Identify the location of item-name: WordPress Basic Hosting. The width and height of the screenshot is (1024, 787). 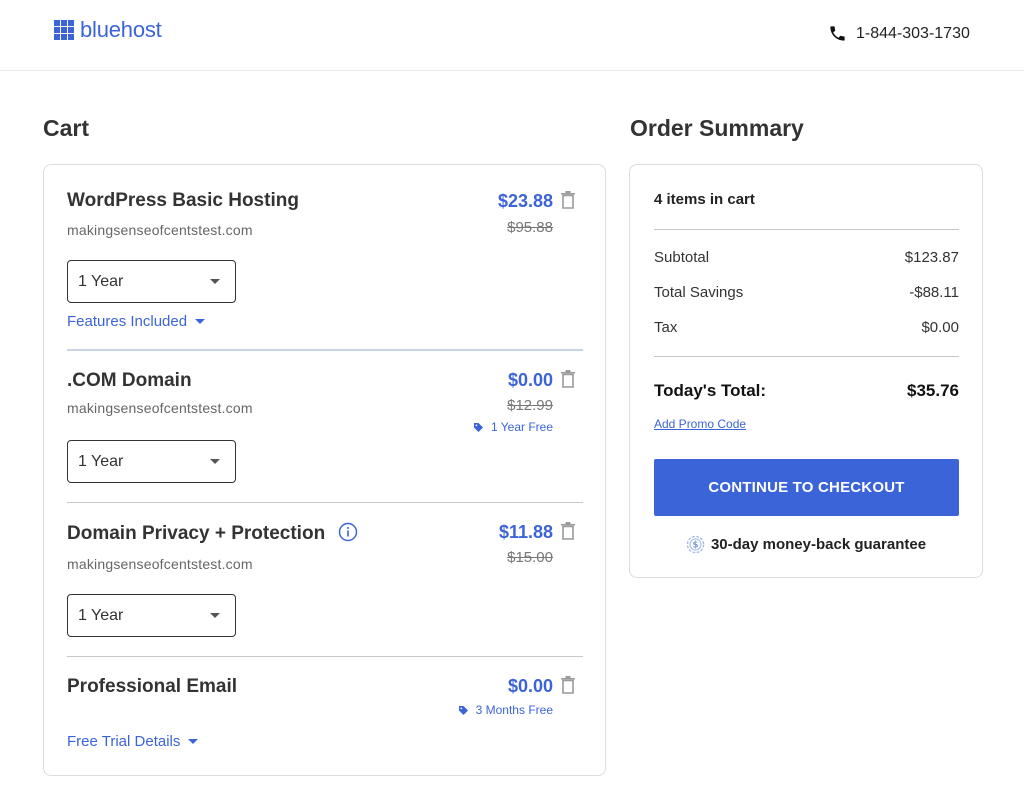
(183, 200).